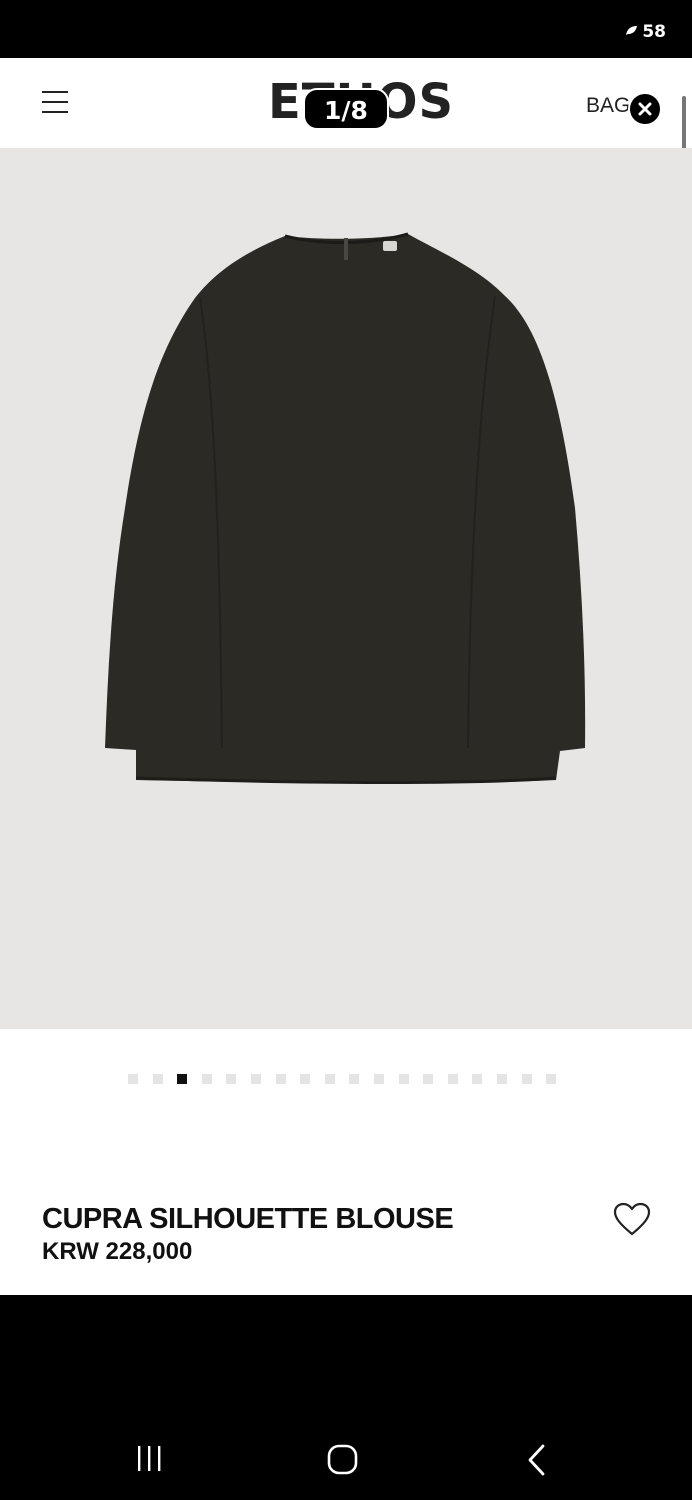  Describe the element at coordinates (346, 29) in the screenshot. I see `status-bar: 58` at that location.